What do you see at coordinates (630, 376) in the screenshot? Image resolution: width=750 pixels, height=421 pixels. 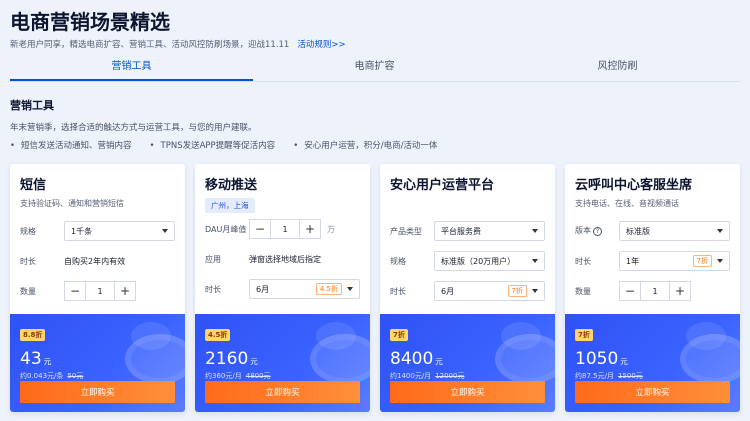 I see `original-price: 1500元` at bounding box center [630, 376].